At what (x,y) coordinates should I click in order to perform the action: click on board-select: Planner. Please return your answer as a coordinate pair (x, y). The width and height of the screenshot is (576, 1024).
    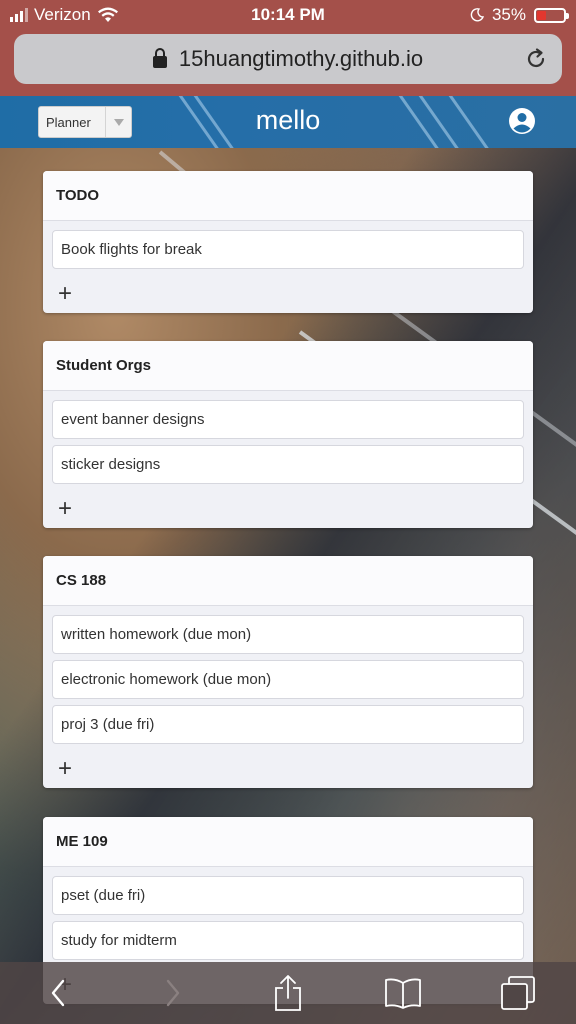
    Looking at the image, I should click on (85, 122).